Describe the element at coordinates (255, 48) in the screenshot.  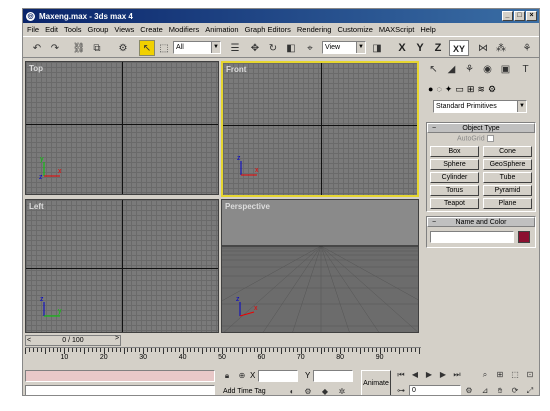
I see `select-move-icon: ✥` at that location.